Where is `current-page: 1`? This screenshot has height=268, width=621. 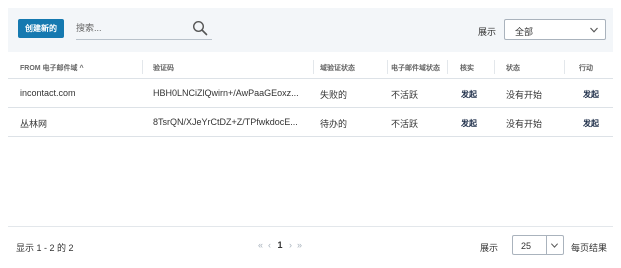 current-page: 1 is located at coordinates (280, 245).